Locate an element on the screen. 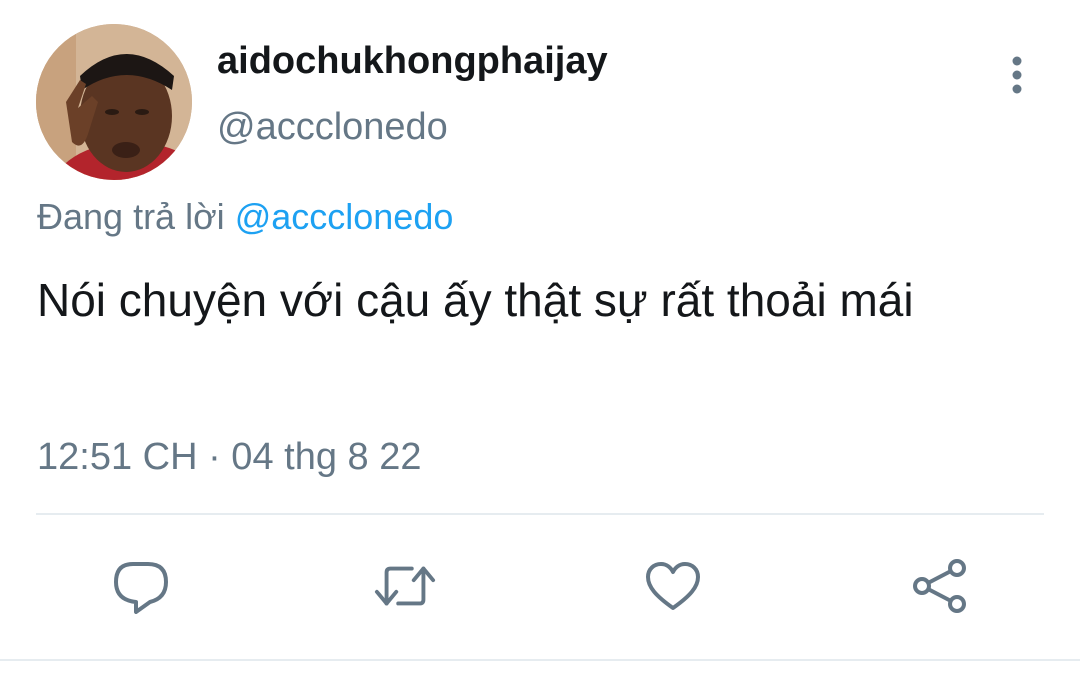 This screenshot has width=1080, height=678. reply-button is located at coordinates (141, 586).